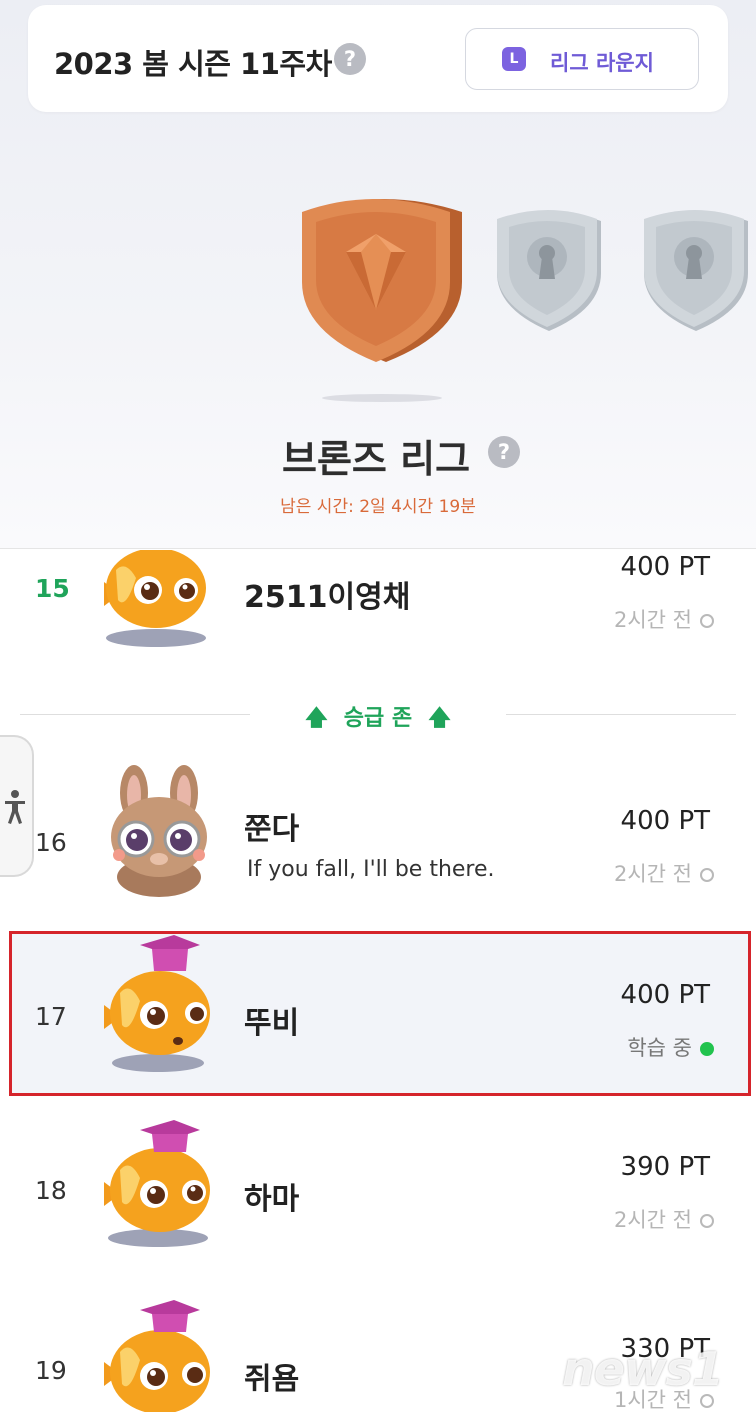  What do you see at coordinates (665, 1167) in the screenshot?
I see `points: 390 PT` at bounding box center [665, 1167].